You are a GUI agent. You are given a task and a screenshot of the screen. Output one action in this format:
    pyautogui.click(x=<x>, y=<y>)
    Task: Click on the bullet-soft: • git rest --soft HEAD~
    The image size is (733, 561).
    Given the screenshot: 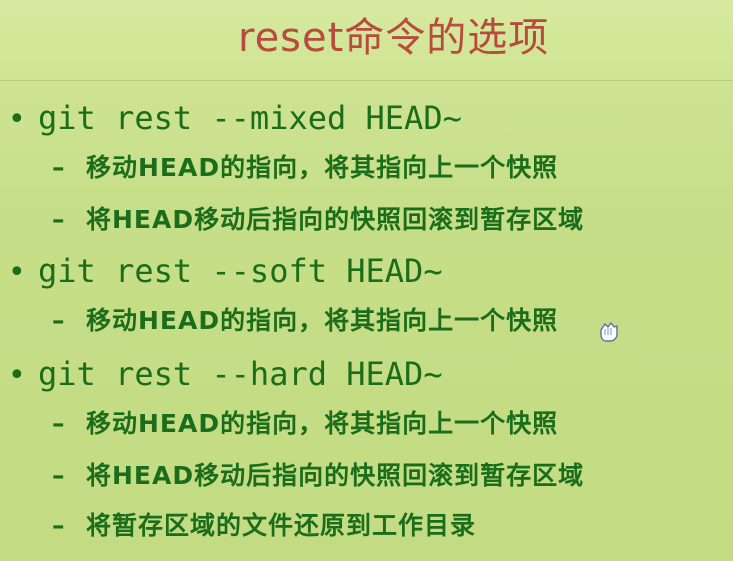 What is the action you would take?
    pyautogui.click(x=225, y=272)
    